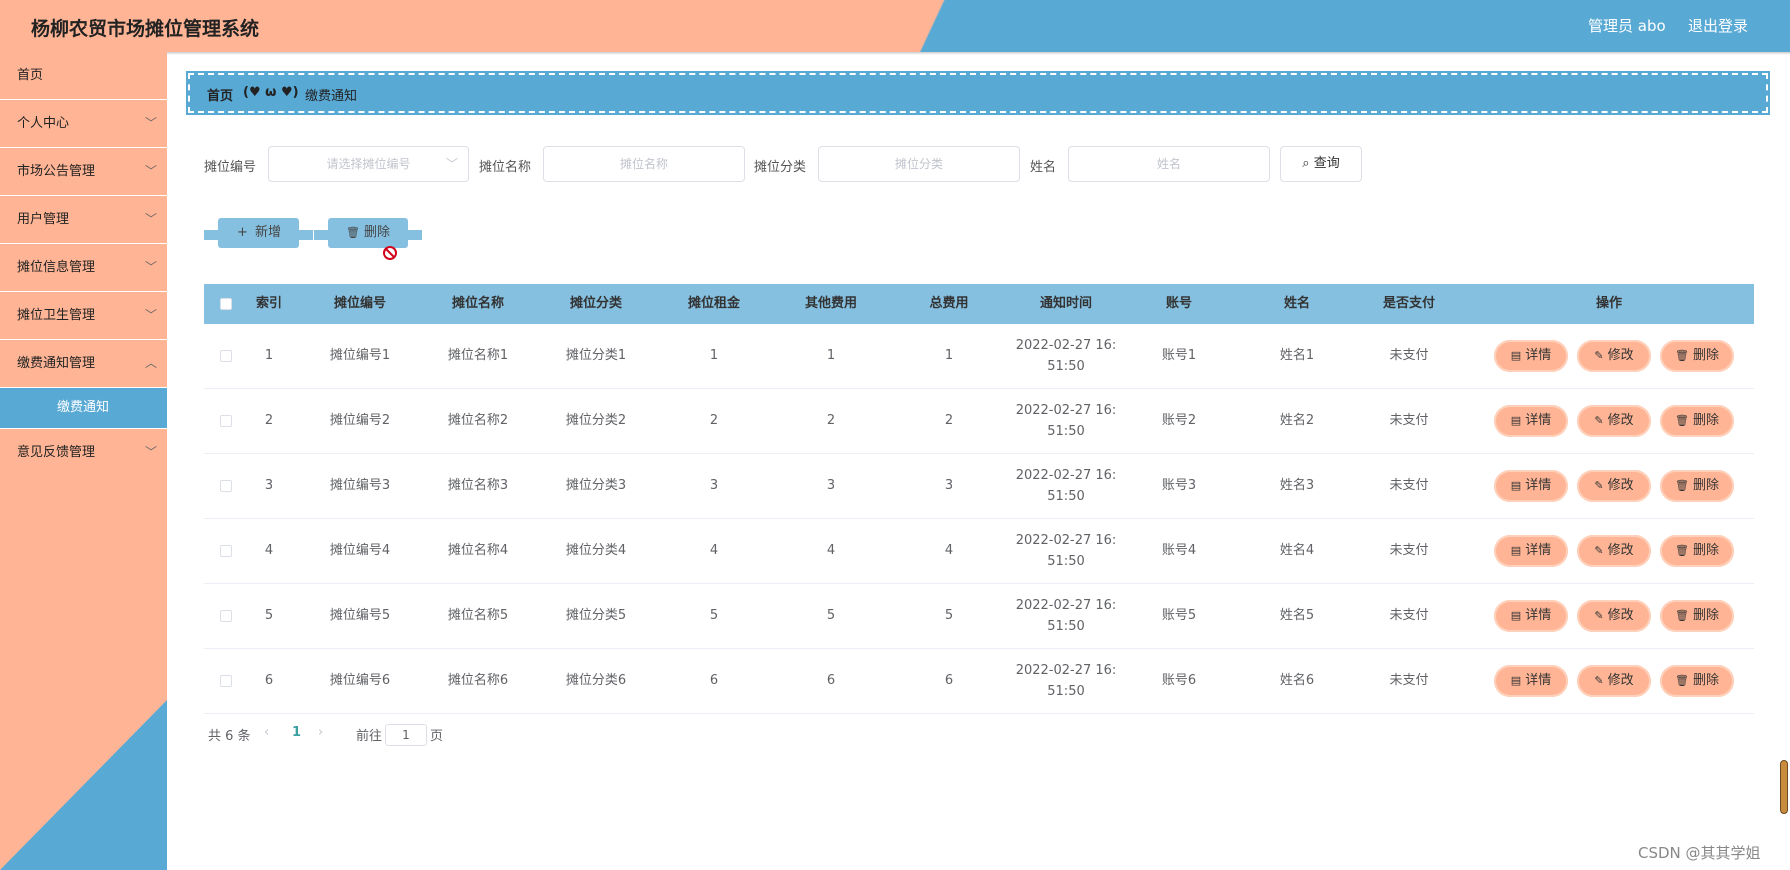 The width and height of the screenshot is (1790, 870). Describe the element at coordinates (895, 26) in the screenshot. I see `header-background` at that location.